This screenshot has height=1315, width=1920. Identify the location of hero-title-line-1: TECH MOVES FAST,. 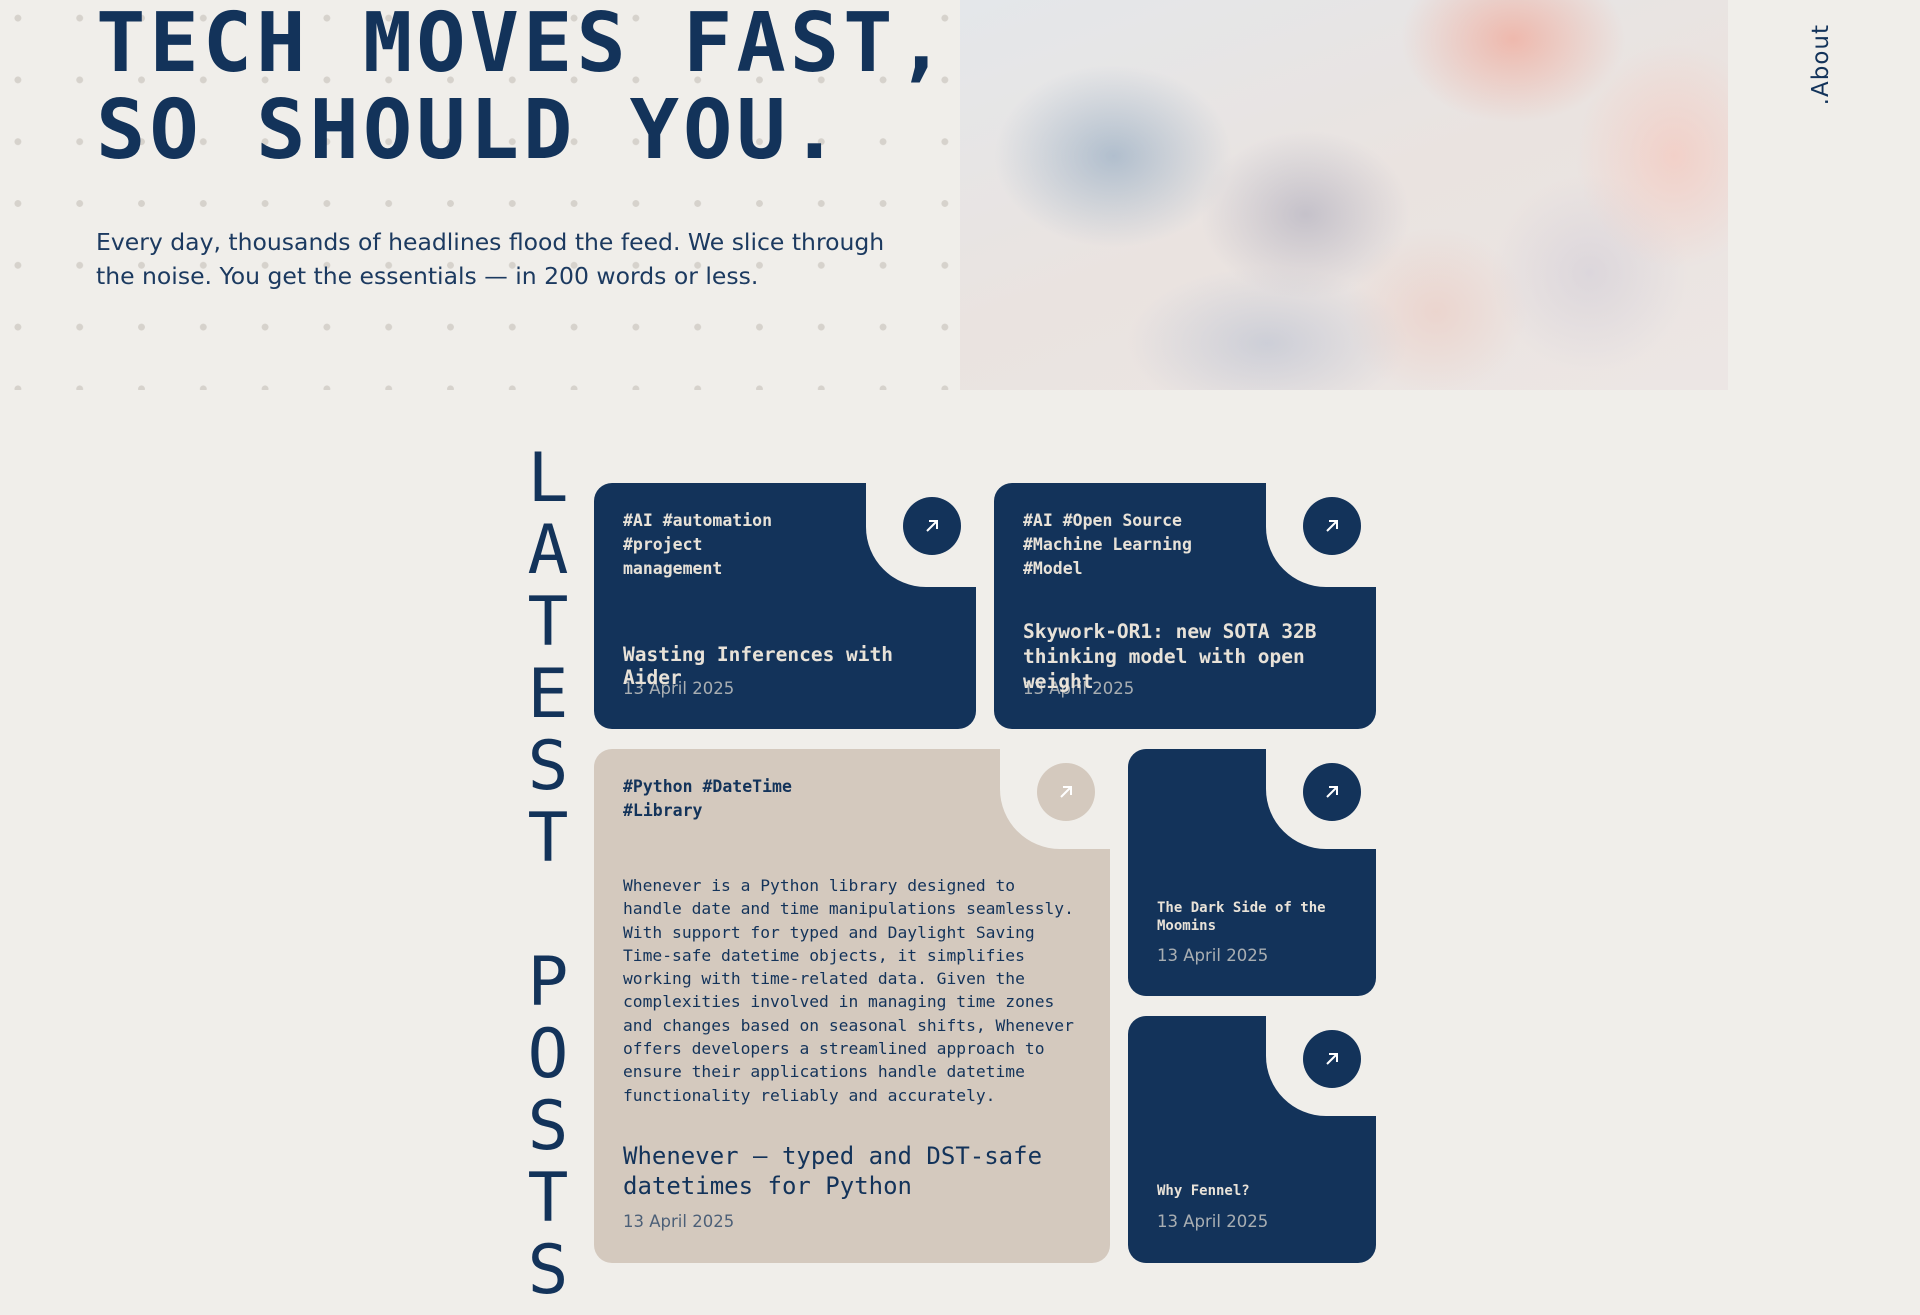
(523, 45).